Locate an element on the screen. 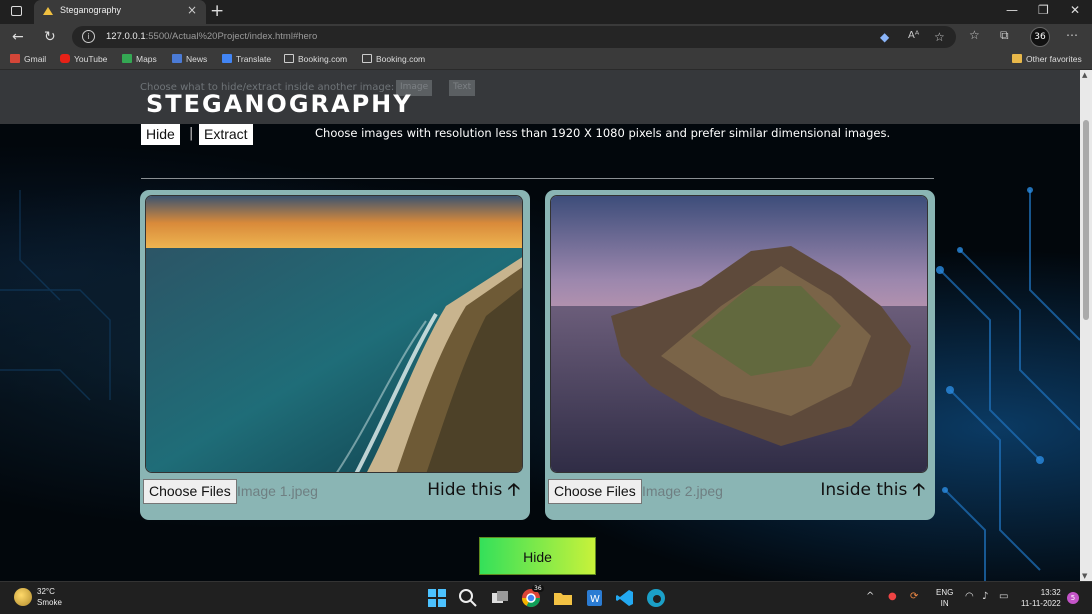 The image size is (1092, 614). volume-icon: ♪ is located at coordinates (985, 596).